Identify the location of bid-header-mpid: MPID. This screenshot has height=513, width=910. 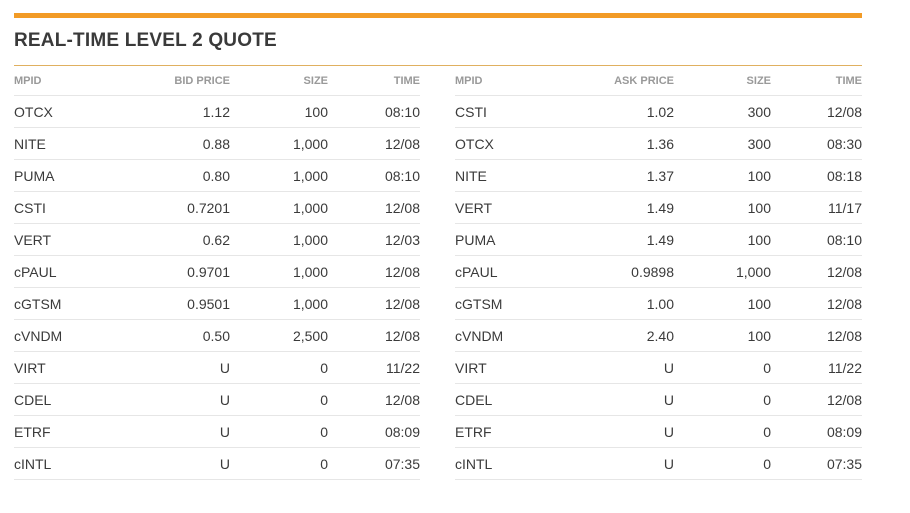
(28, 80).